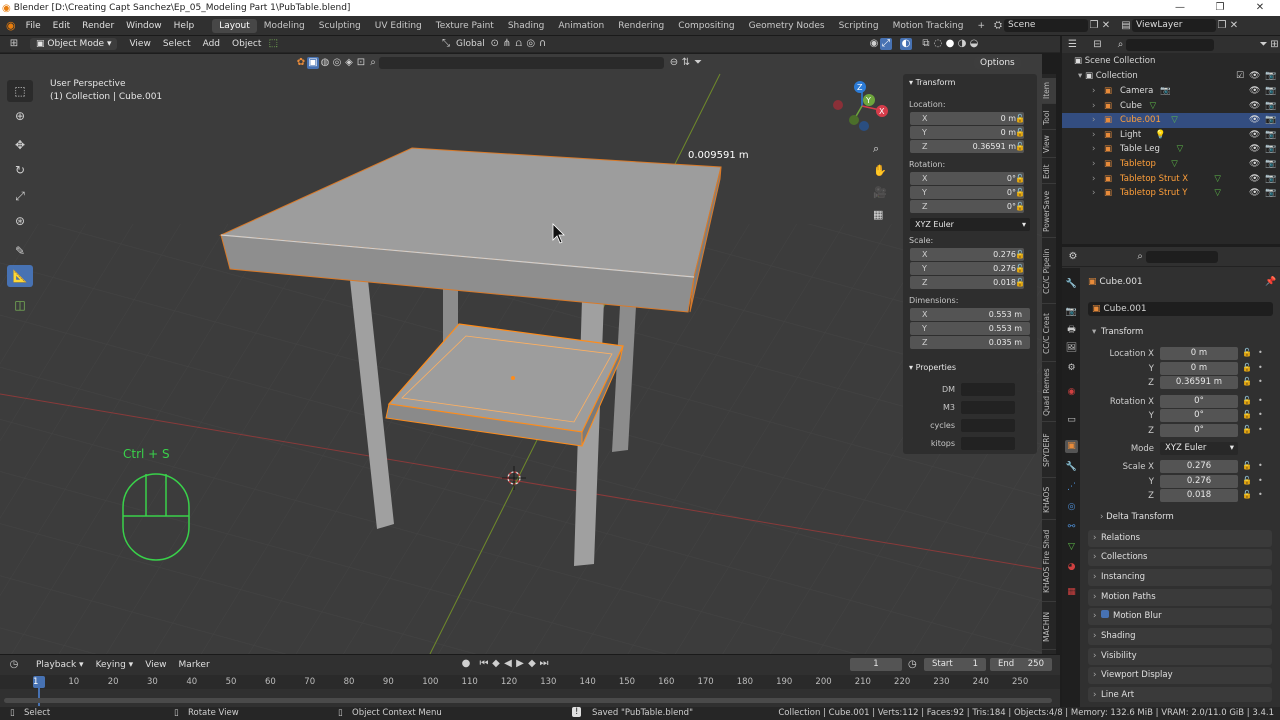 The height and width of the screenshot is (720, 1280). Describe the element at coordinates (674, 63) in the screenshot. I see `filter-clear-icon: ⊖` at that location.